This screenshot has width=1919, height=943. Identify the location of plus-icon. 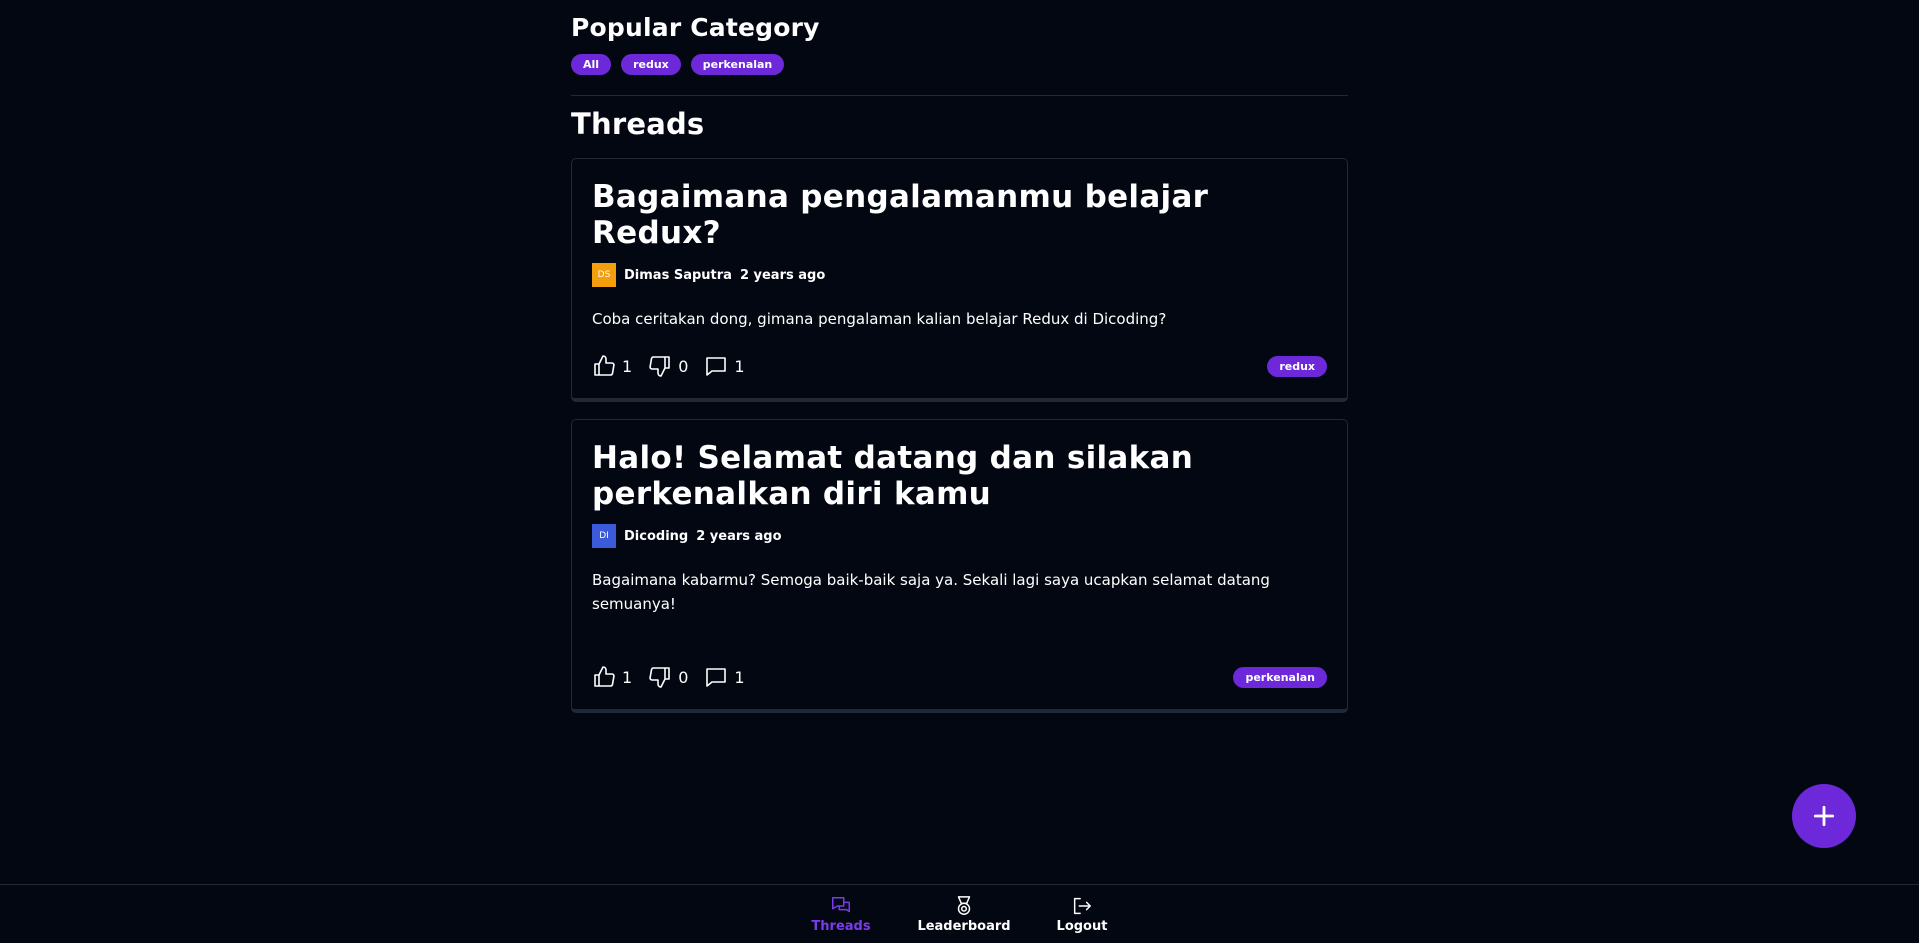
(1824, 816).